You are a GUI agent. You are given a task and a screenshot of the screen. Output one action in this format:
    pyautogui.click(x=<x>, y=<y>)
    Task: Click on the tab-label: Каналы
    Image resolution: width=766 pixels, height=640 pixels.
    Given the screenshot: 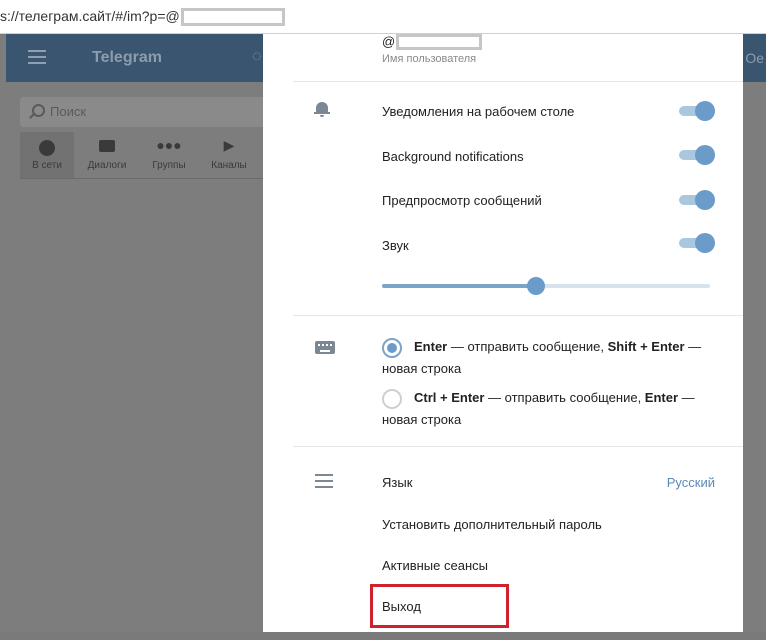 What is the action you would take?
    pyautogui.click(x=229, y=165)
    